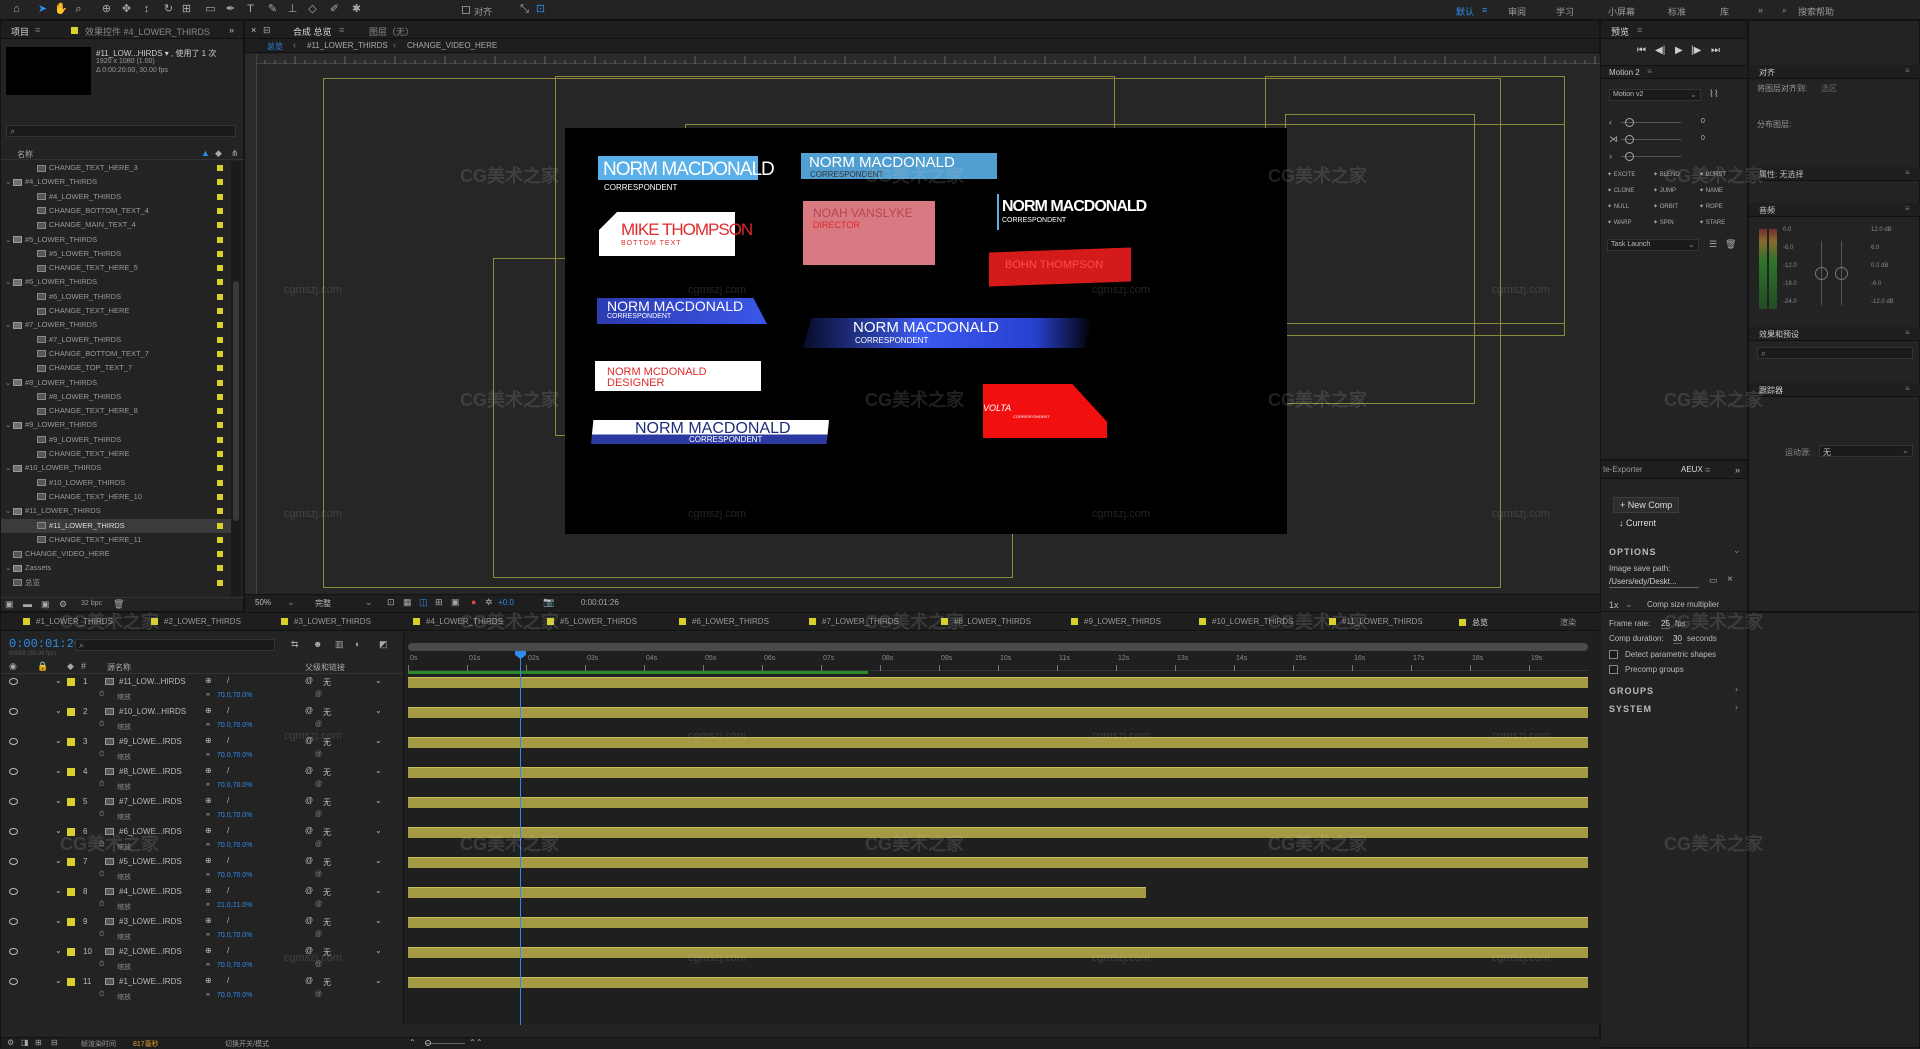 The image size is (1920, 1049). What do you see at coordinates (1714, 94) in the screenshot?
I see `motion-graph-icon: ⌇⌇` at bounding box center [1714, 94].